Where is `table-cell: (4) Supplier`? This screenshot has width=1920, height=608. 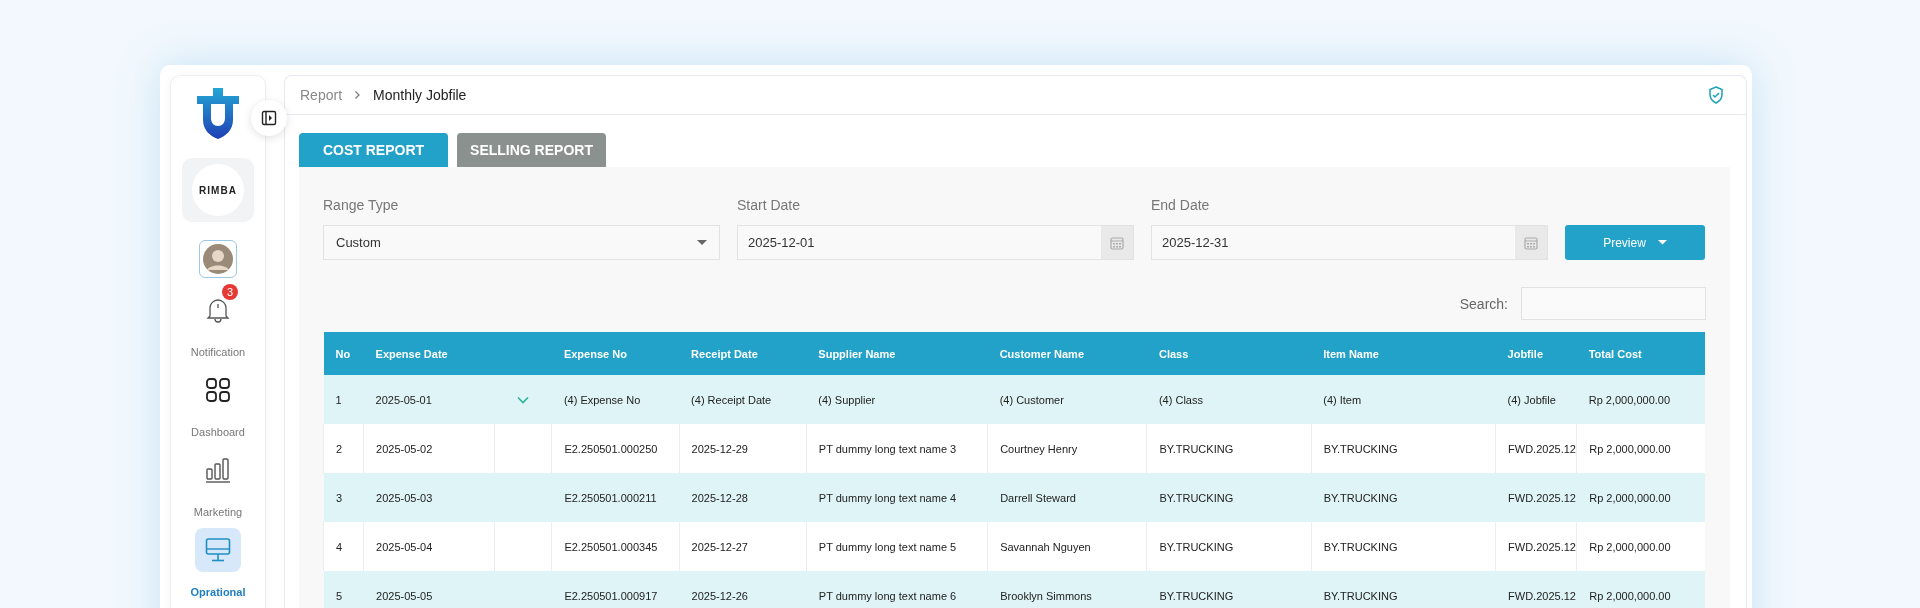 table-cell: (4) Supplier is located at coordinates (897, 399).